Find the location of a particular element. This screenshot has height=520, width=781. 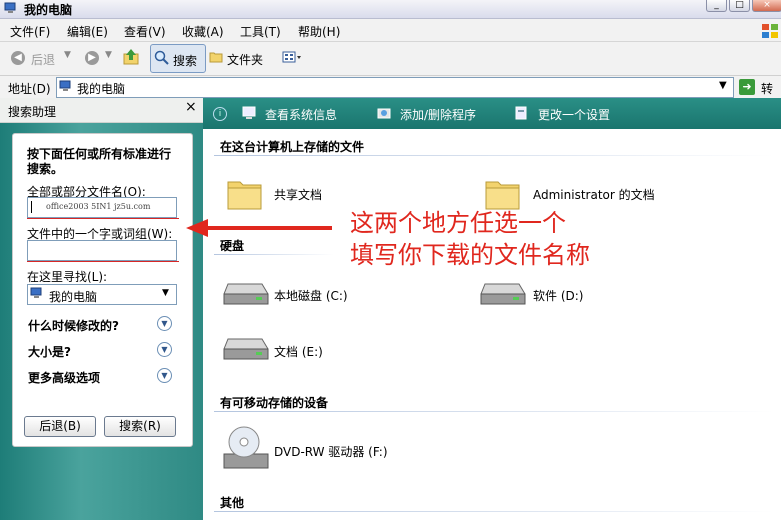

look-in-computer-icon is located at coordinates (36, 292).